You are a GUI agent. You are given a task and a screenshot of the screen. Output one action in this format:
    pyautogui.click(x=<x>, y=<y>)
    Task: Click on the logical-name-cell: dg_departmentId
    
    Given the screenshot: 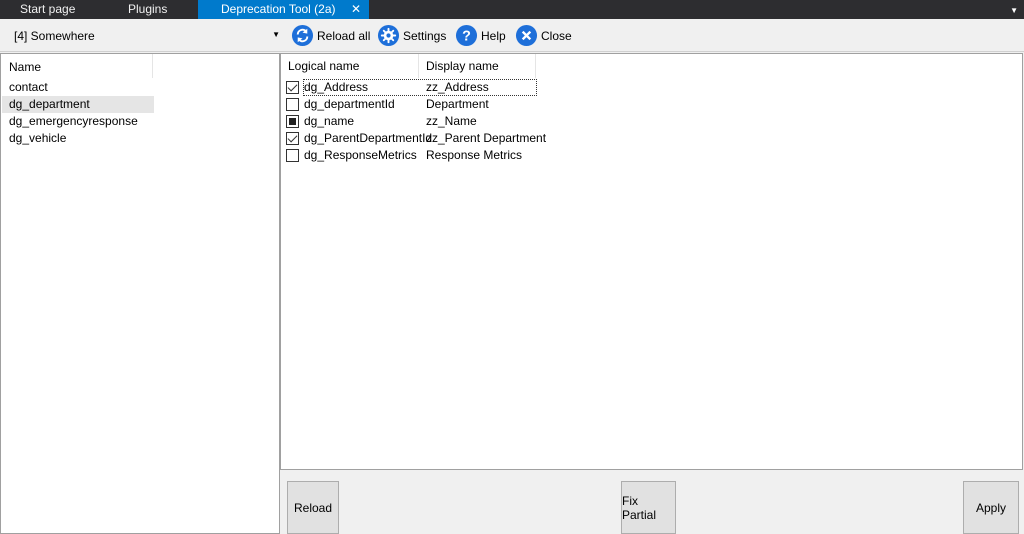 What is the action you would take?
    pyautogui.click(x=349, y=104)
    